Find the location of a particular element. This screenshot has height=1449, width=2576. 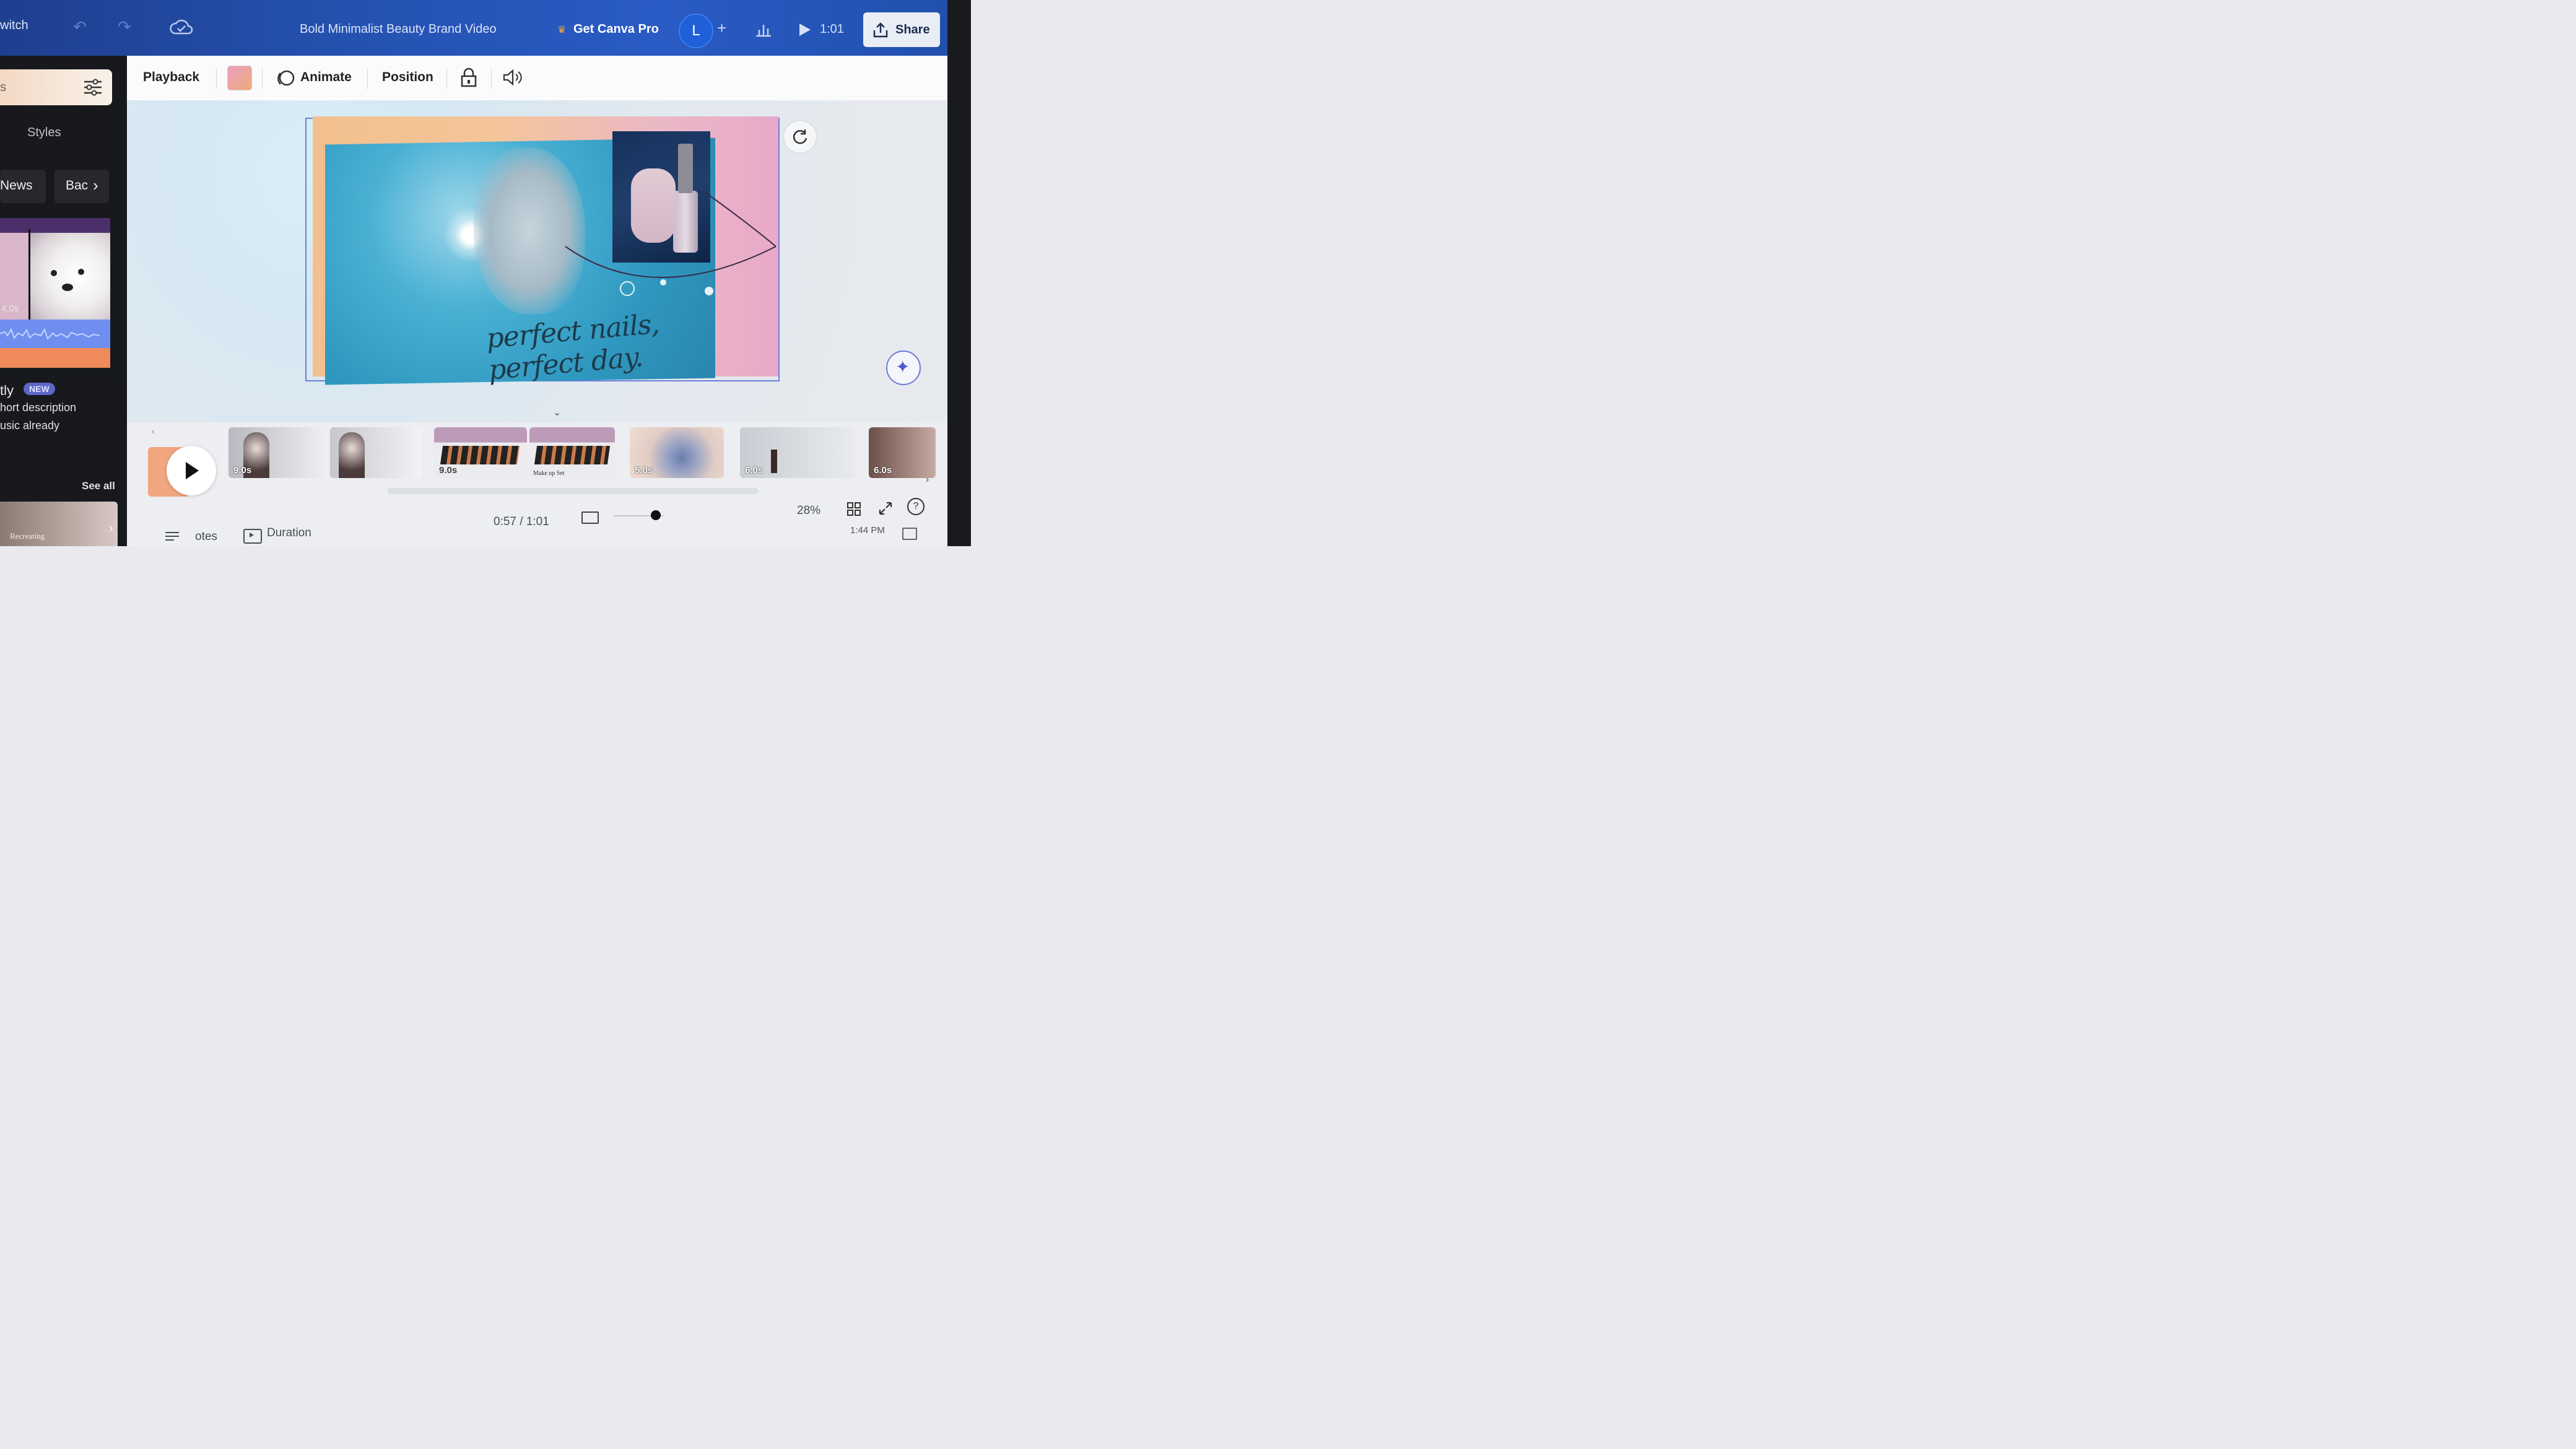

card-footer is located at coordinates (55, 358).